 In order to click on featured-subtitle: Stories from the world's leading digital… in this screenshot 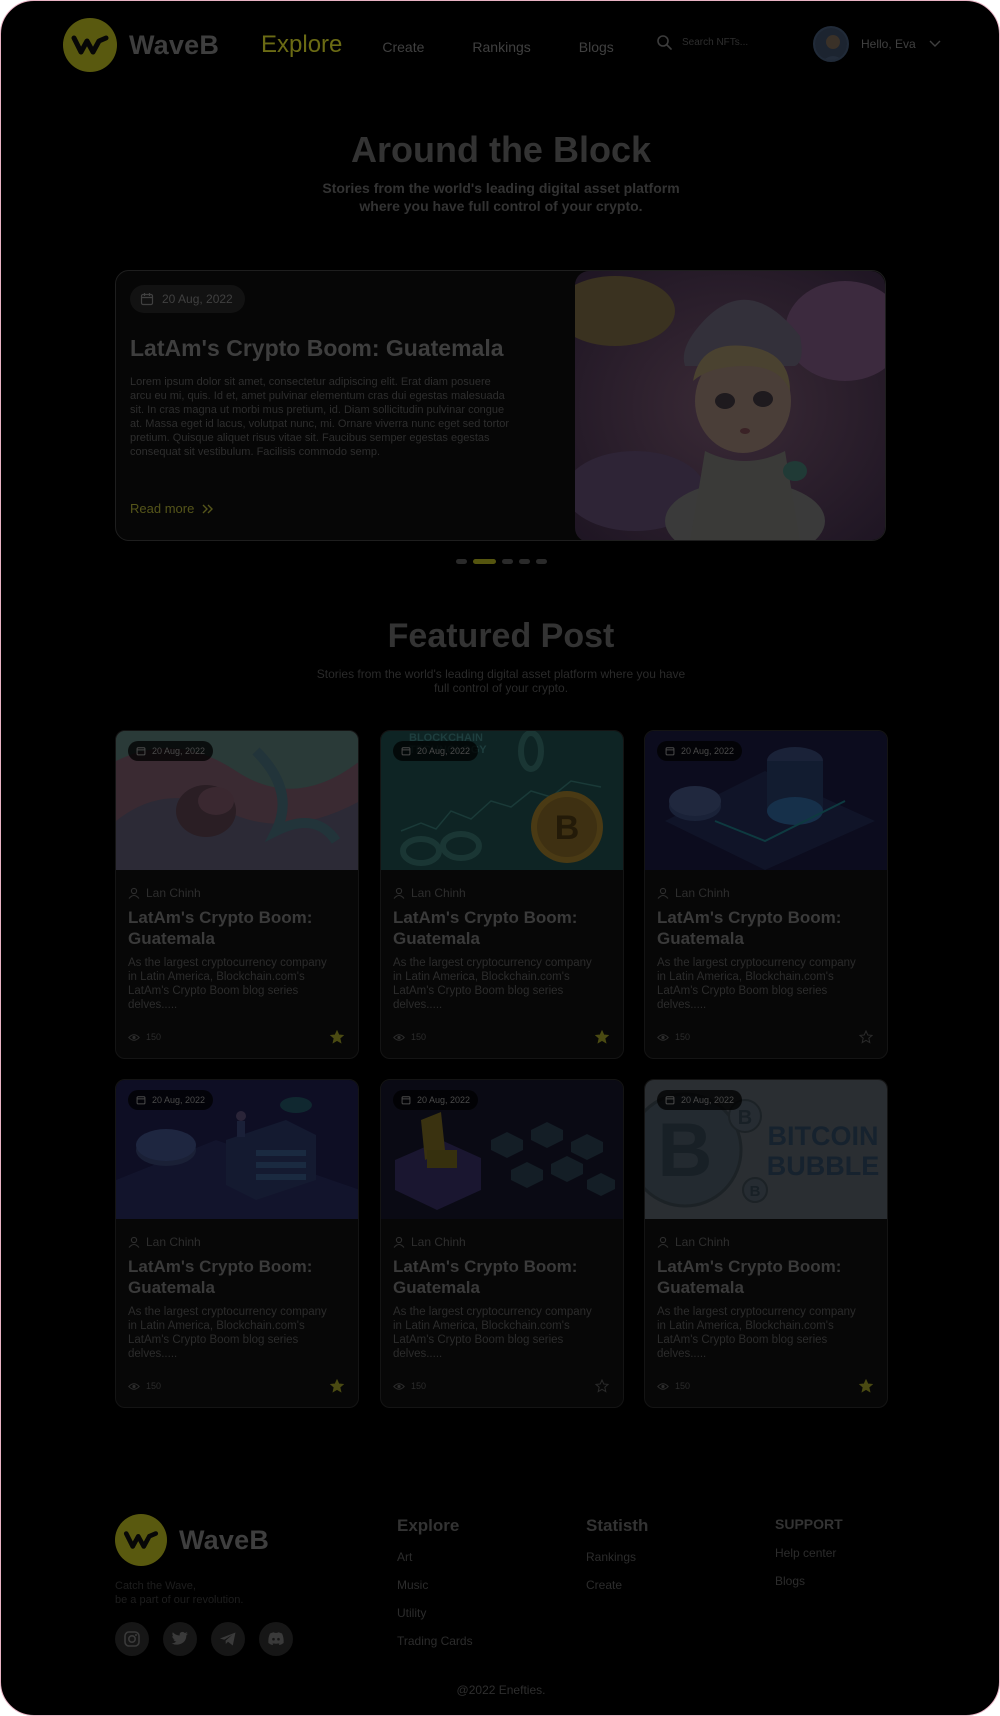, I will do `click(501, 681)`.